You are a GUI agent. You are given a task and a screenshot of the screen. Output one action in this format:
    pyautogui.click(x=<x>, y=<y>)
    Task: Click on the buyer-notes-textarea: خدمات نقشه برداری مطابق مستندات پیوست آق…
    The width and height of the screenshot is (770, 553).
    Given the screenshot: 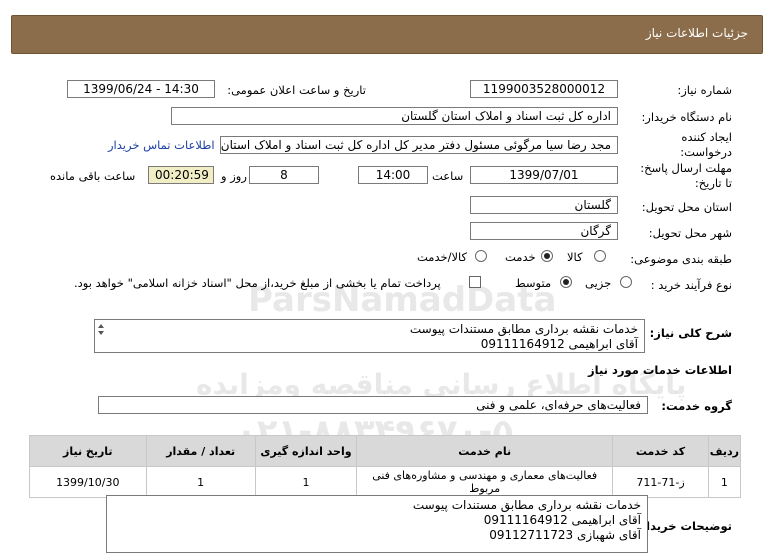 What is the action you would take?
    pyautogui.click(x=377, y=524)
    